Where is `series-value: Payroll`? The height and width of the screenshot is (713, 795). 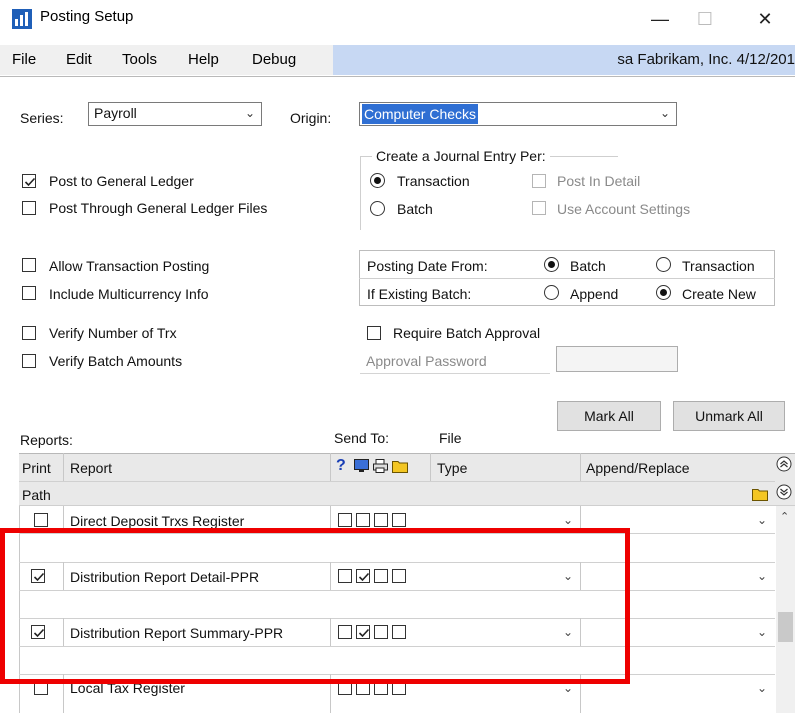 series-value: Payroll is located at coordinates (115, 113).